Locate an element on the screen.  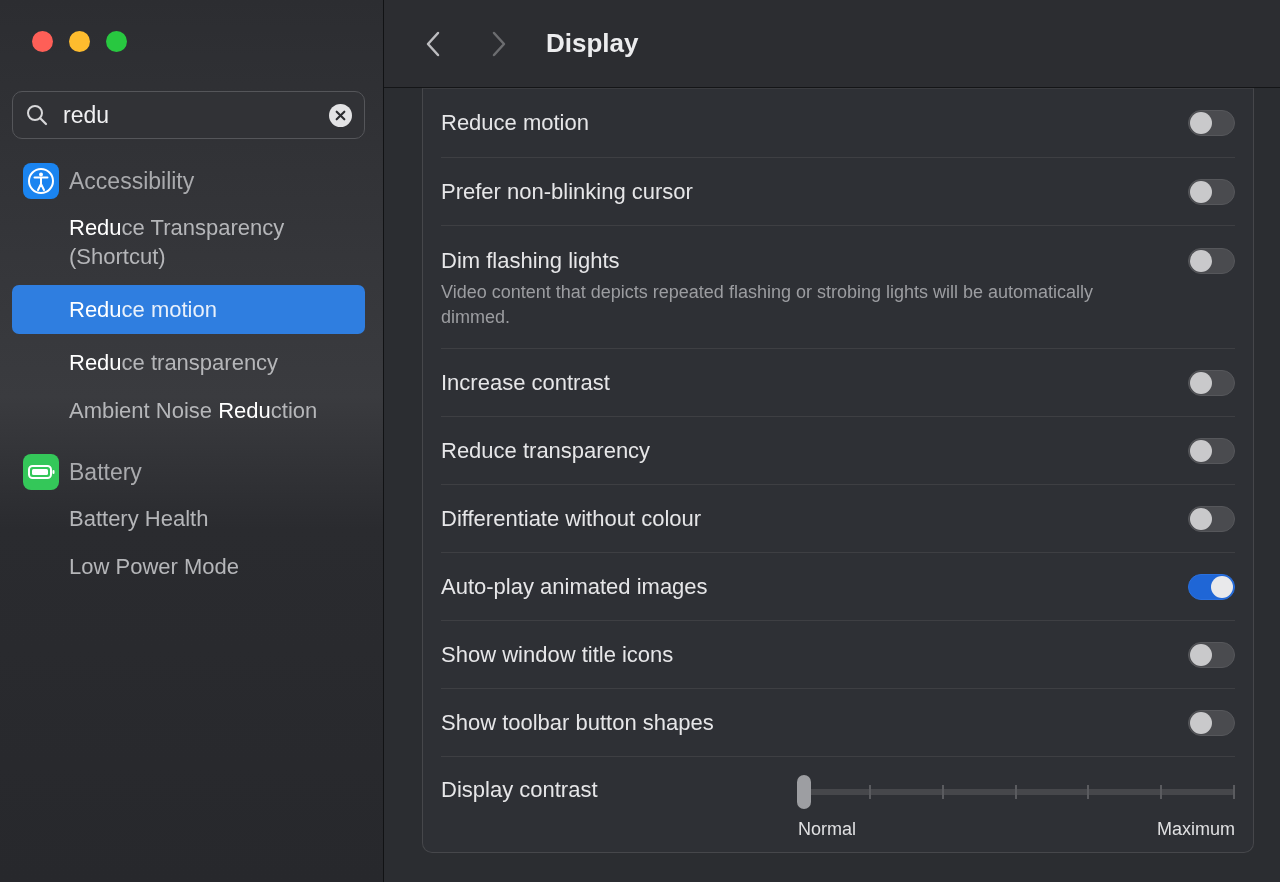
sidebar-item: Ambient Noise Reduction is located at coordinates (188, 410).